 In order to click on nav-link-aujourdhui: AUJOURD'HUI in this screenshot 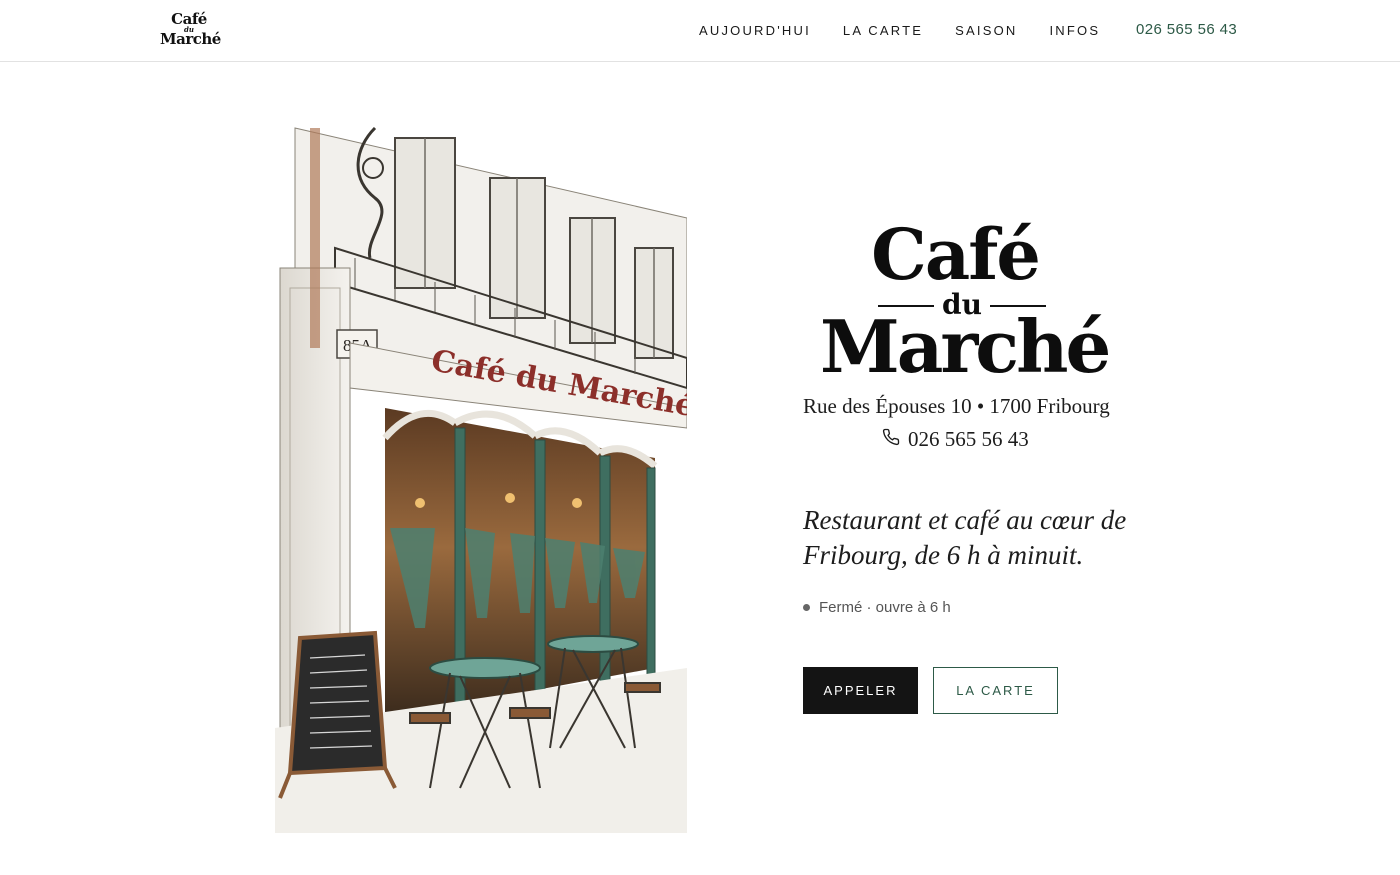, I will do `click(755, 31)`.